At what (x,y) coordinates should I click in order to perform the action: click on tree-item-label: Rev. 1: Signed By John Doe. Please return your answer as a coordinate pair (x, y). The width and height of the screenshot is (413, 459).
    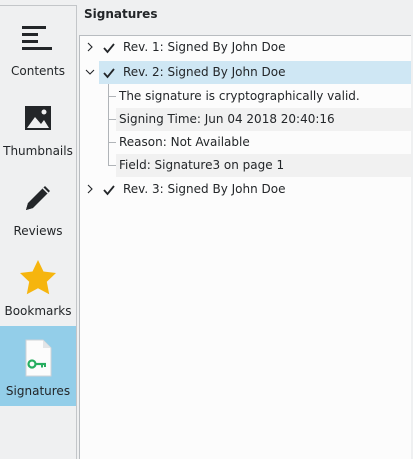
    Looking at the image, I should click on (204, 47).